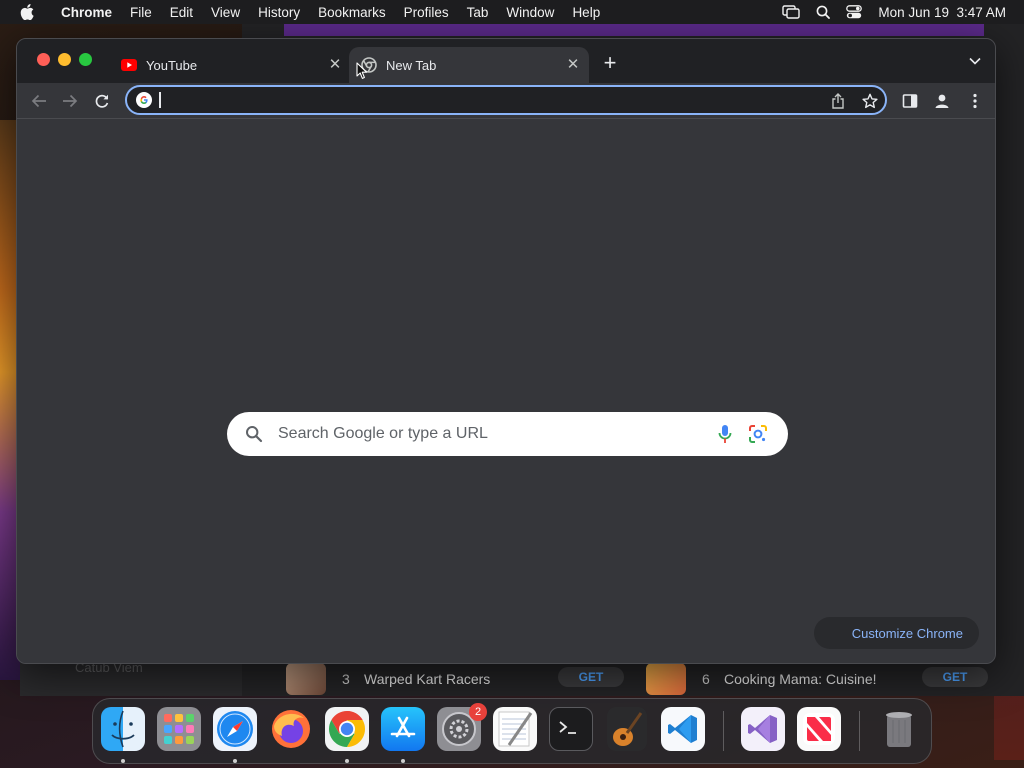 This screenshot has height=768, width=1024. I want to click on tab-strip: YouTube ✕ New Tab ✕ +, so click(506, 61).